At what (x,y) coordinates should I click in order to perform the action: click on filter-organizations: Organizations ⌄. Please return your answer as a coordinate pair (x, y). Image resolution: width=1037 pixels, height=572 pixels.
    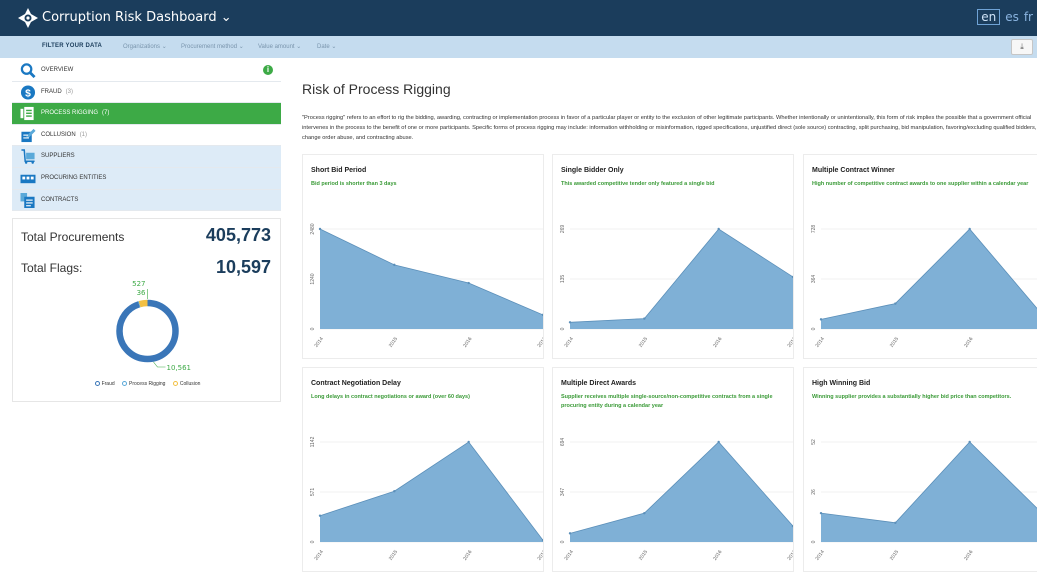
    Looking at the image, I should click on (145, 46).